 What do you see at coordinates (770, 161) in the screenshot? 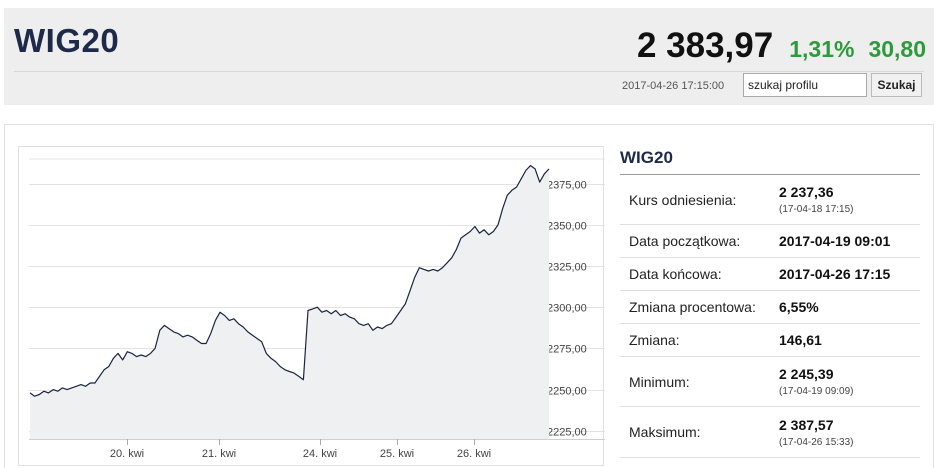
I see `info-title: WIG20` at bounding box center [770, 161].